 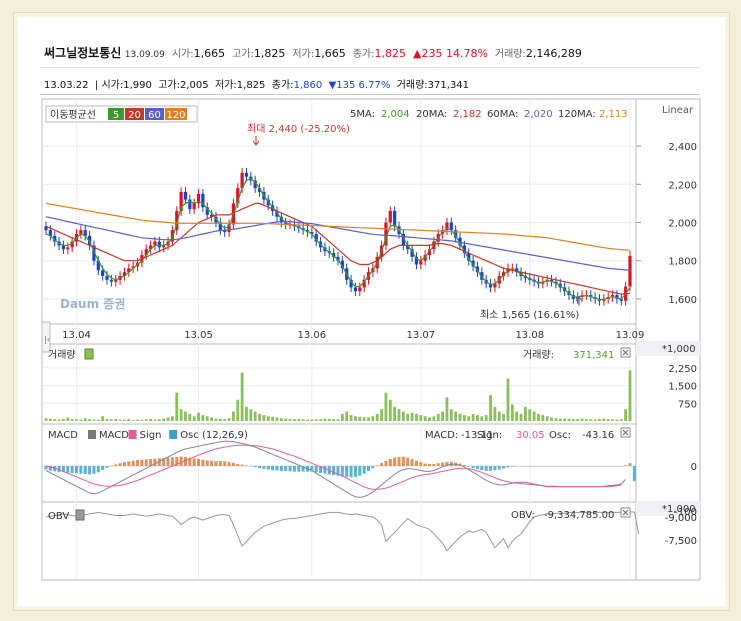 What do you see at coordinates (198, 335) in the screenshot?
I see `x-axis-label: 13.05` at bounding box center [198, 335].